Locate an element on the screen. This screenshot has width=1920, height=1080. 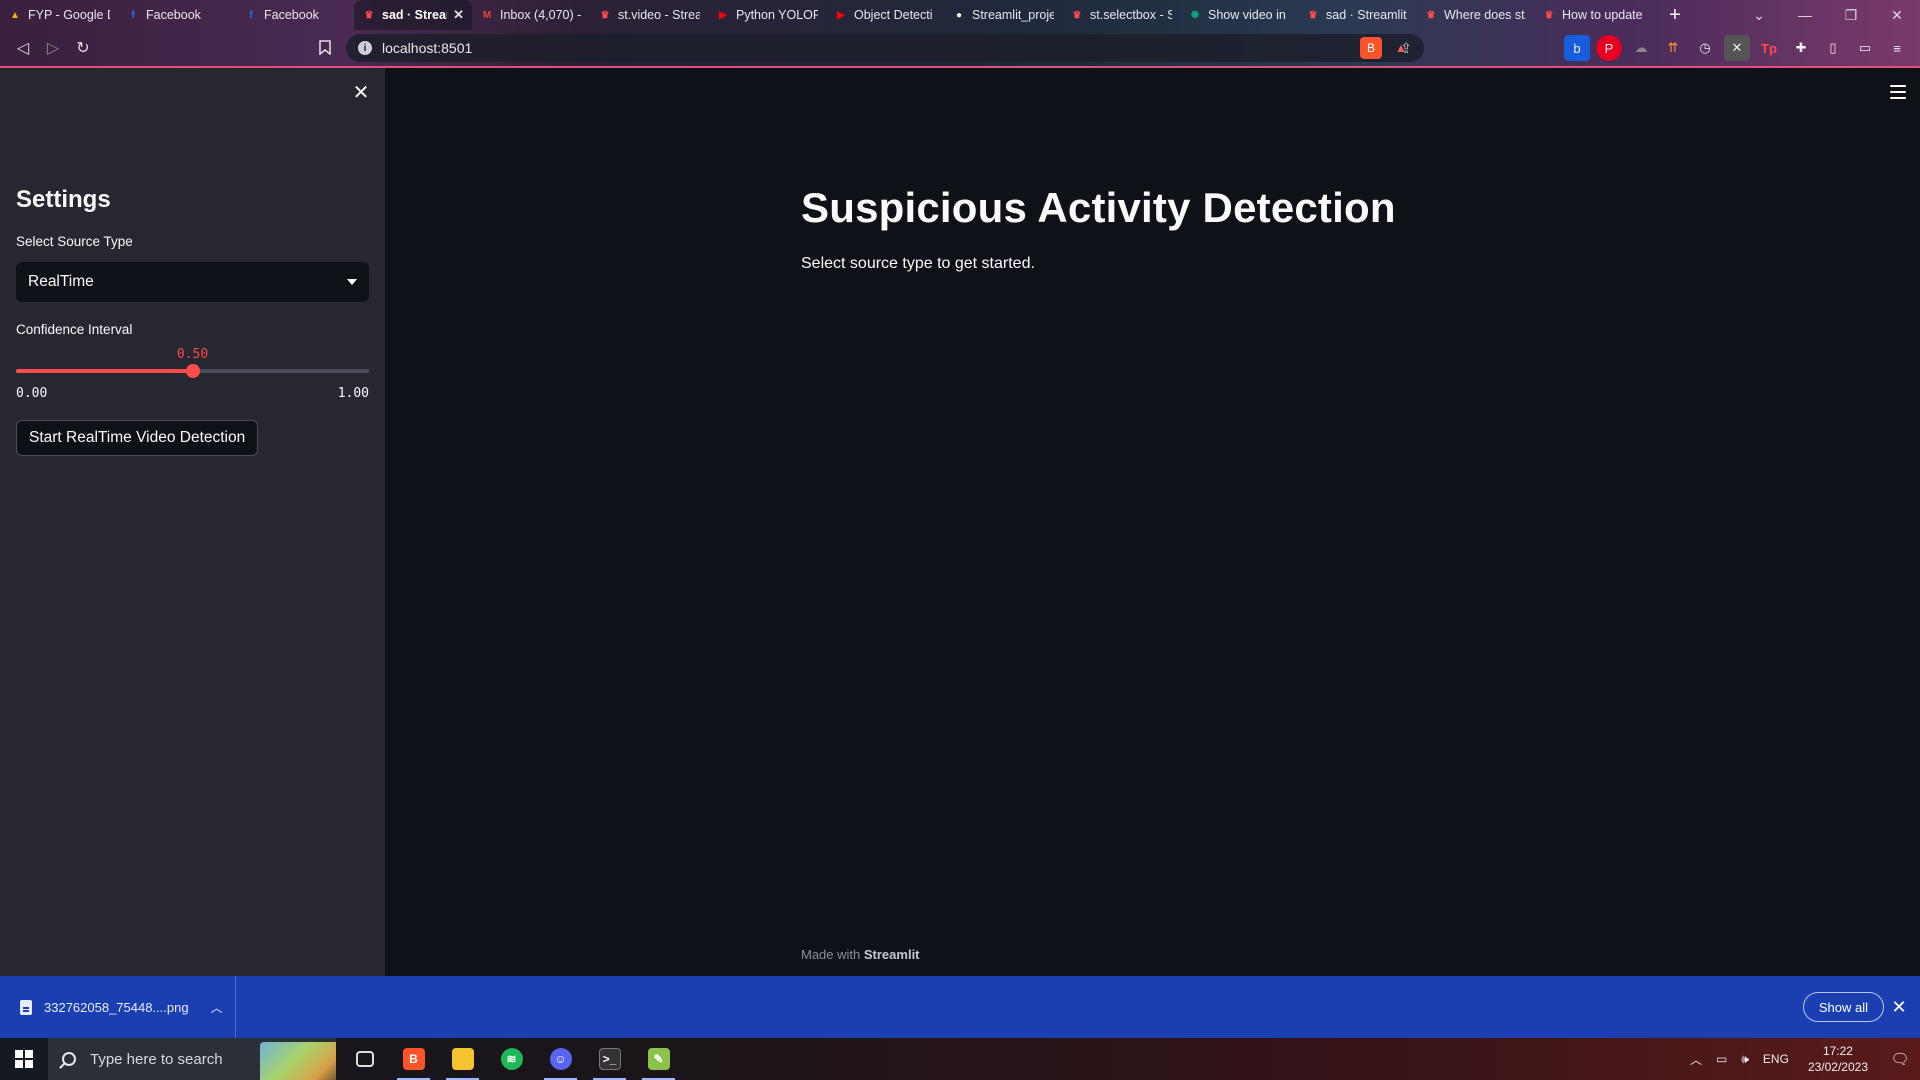
taskbar-terminal: >_ is located at coordinates (609, 1059).